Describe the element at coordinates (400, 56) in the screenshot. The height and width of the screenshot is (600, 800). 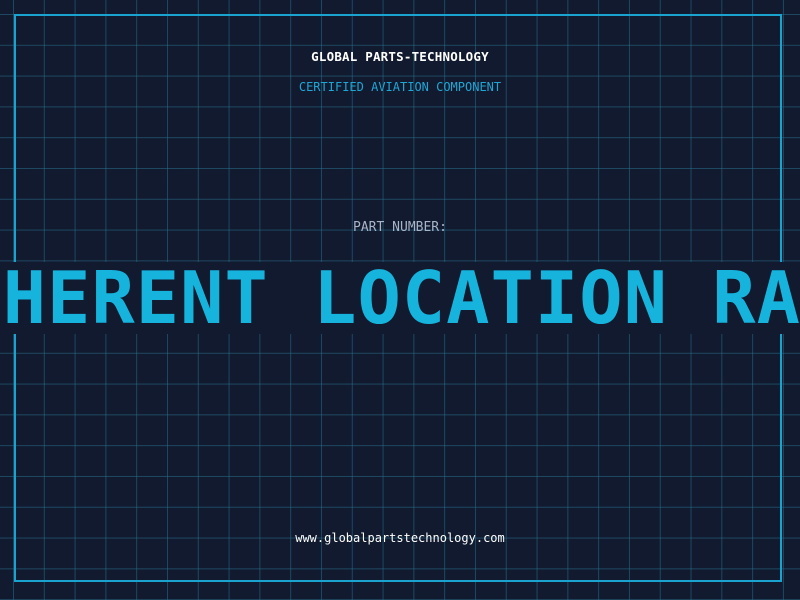
I see `company-name: GLOBAL PARTS-TECHNOLOGY` at that location.